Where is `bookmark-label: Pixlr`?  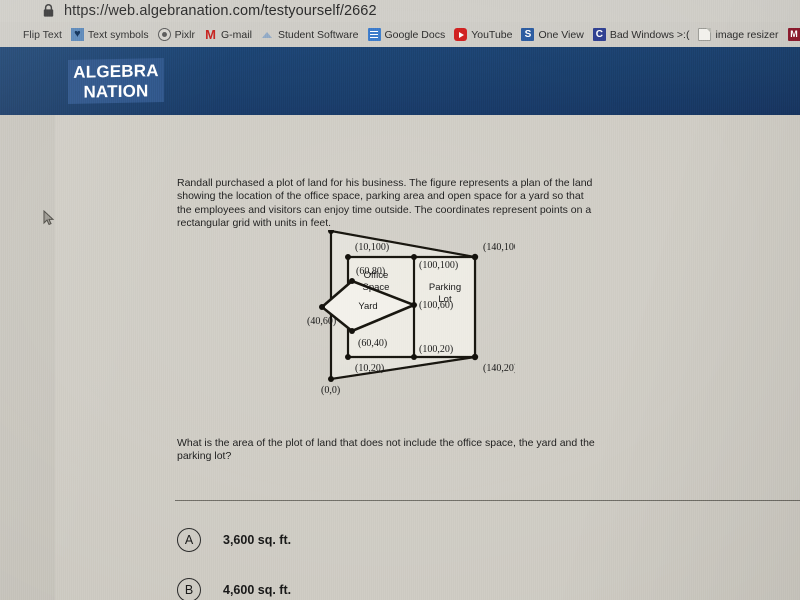 bookmark-label: Pixlr is located at coordinates (185, 34).